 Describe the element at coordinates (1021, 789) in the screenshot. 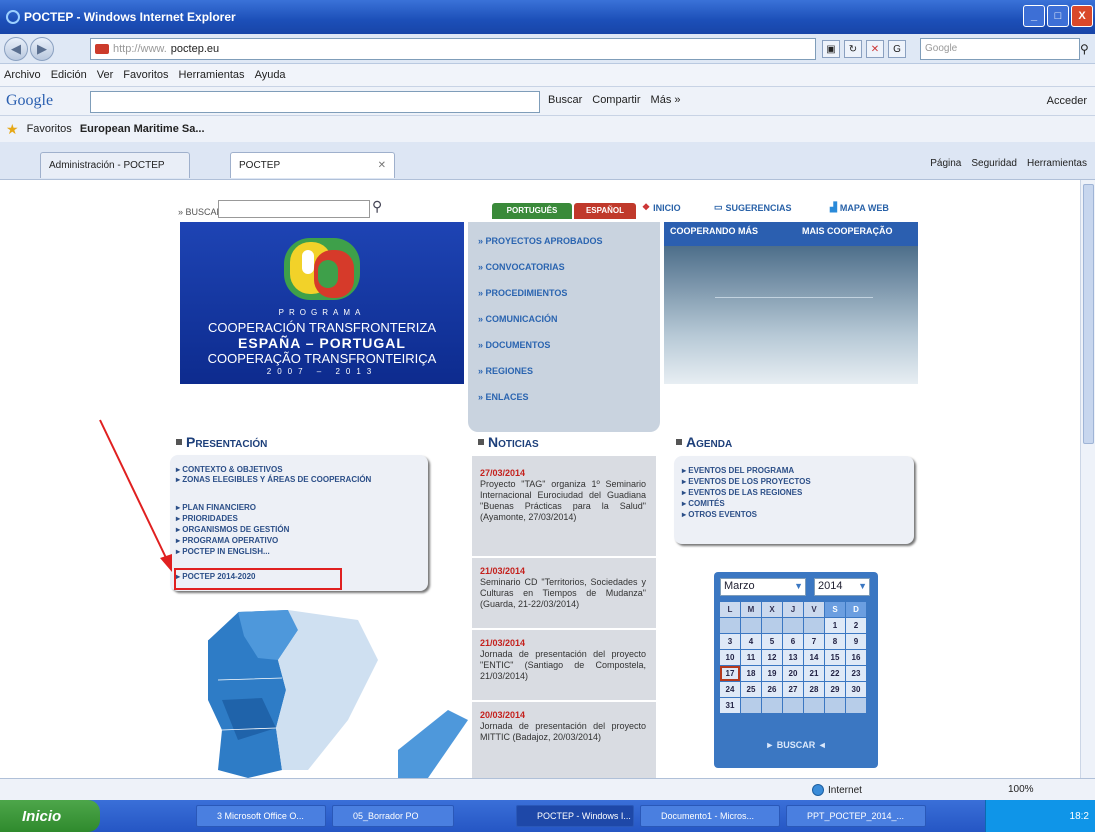

I see `zoom-level: 100%` at that location.